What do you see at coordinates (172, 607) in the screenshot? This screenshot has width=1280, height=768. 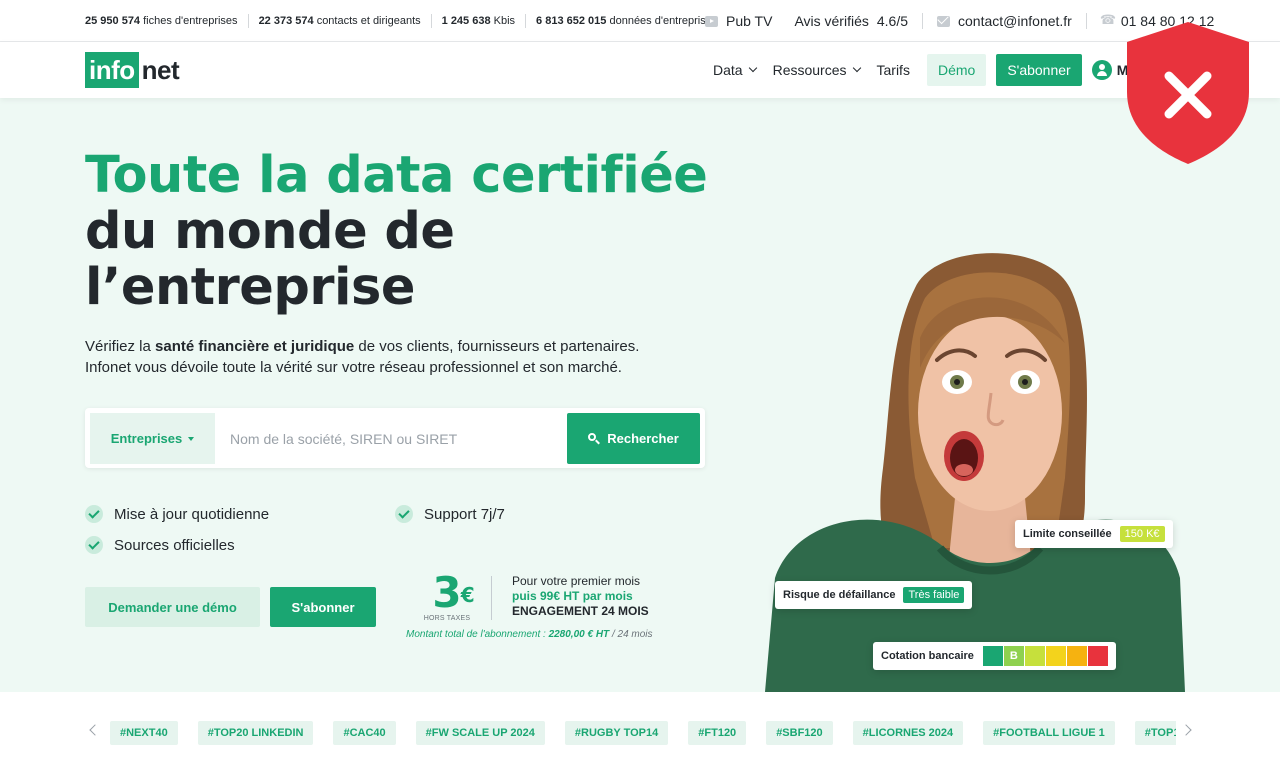 I see `request-demo-button: Demander une démo` at bounding box center [172, 607].